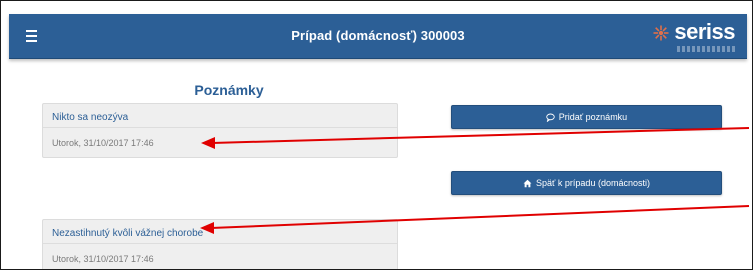  I want to click on seriss-logo: seriss, so click(694, 36).